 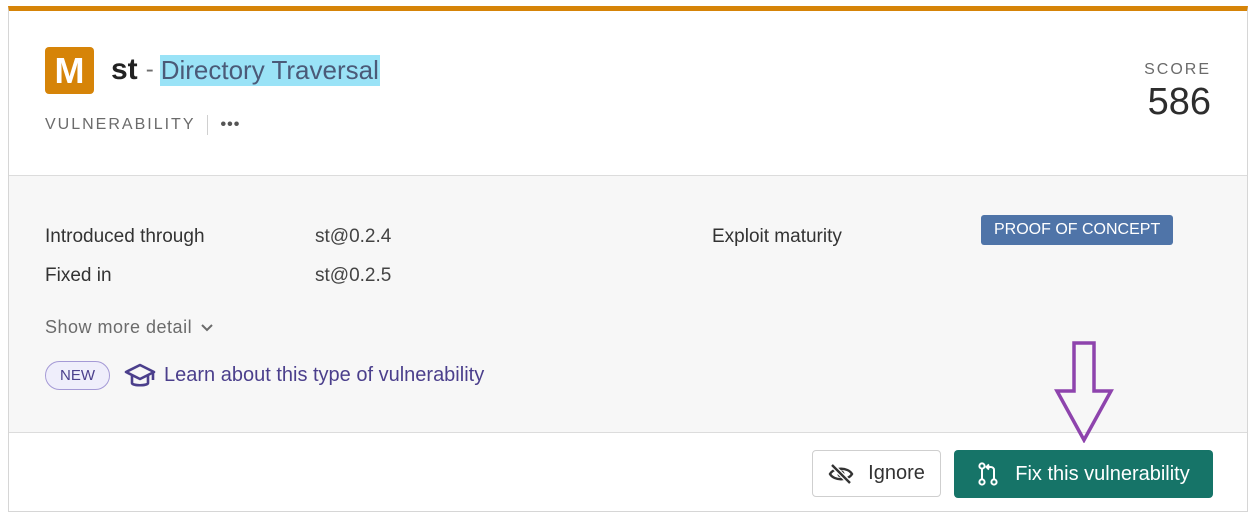 What do you see at coordinates (353, 236) in the screenshot?
I see `introduced-through-value: st@0.2.4` at bounding box center [353, 236].